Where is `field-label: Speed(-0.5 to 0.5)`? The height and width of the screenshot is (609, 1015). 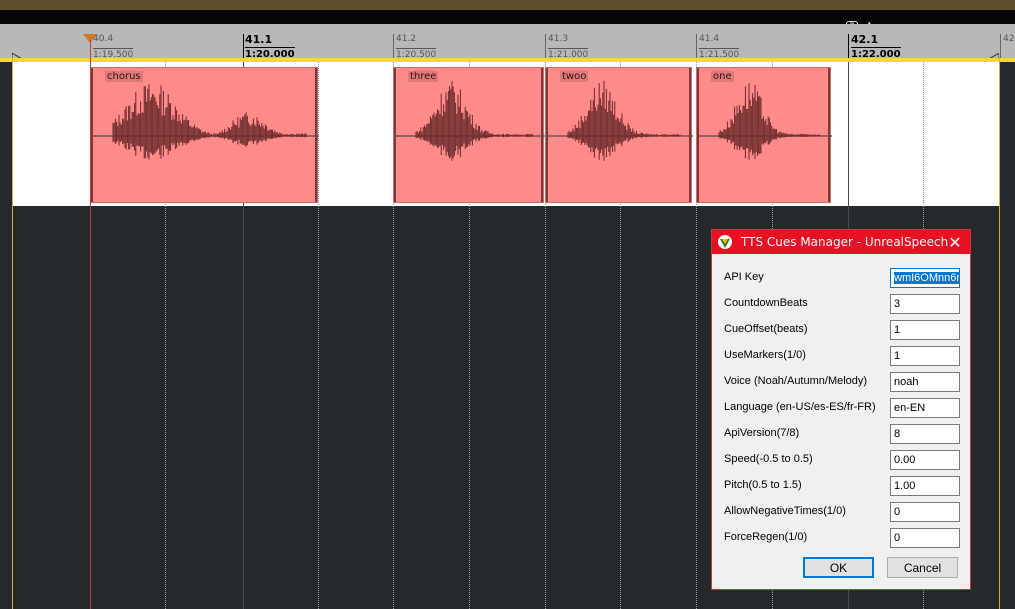 field-label: Speed(-0.5 to 0.5) is located at coordinates (768, 459).